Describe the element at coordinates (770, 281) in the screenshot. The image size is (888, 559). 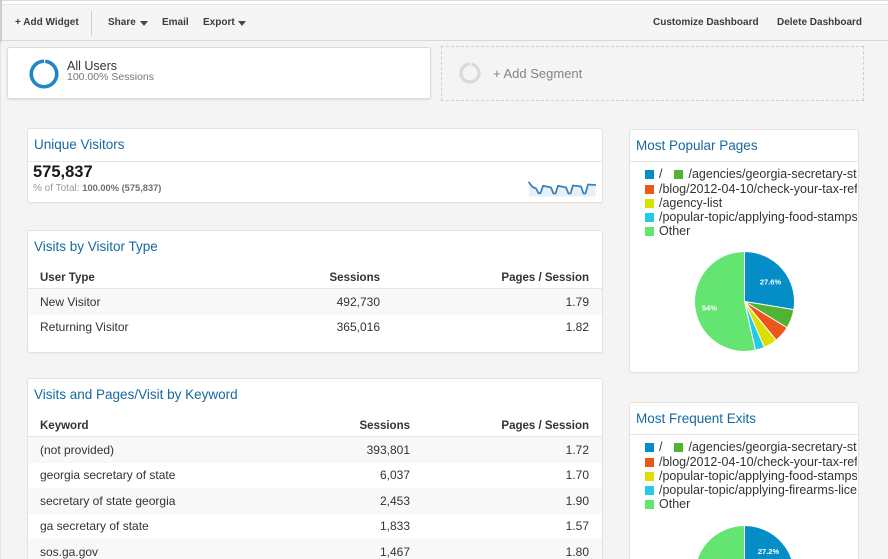
I see `svg-text: 27.6%` at that location.